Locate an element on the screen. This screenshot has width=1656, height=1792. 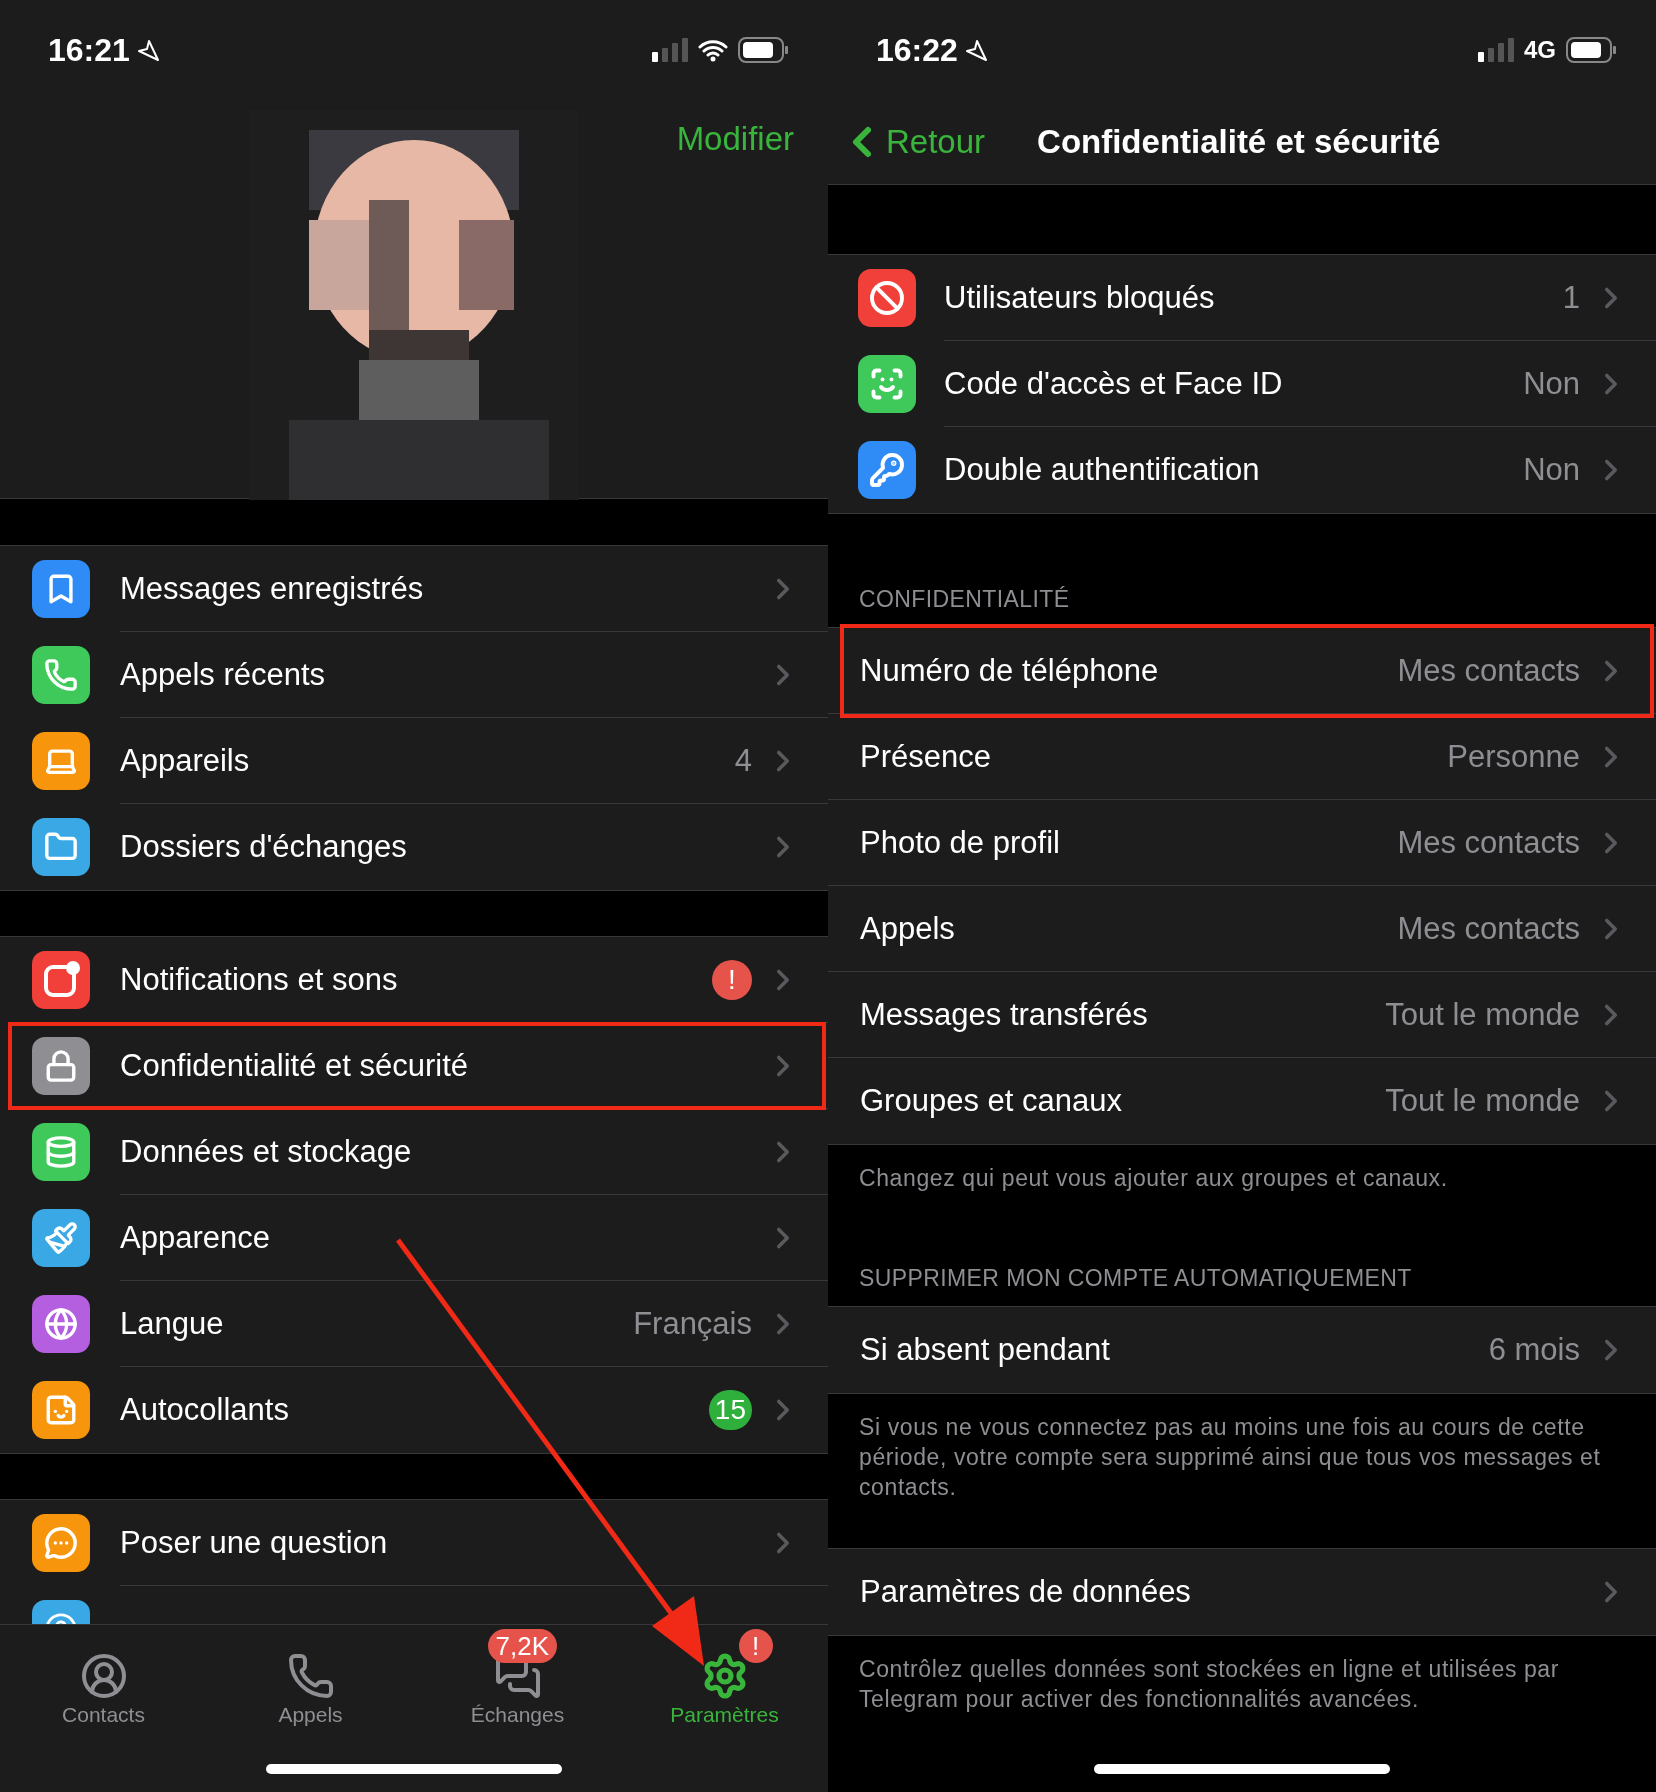
item-label: Si absent pendant is located at coordinates (985, 1350).